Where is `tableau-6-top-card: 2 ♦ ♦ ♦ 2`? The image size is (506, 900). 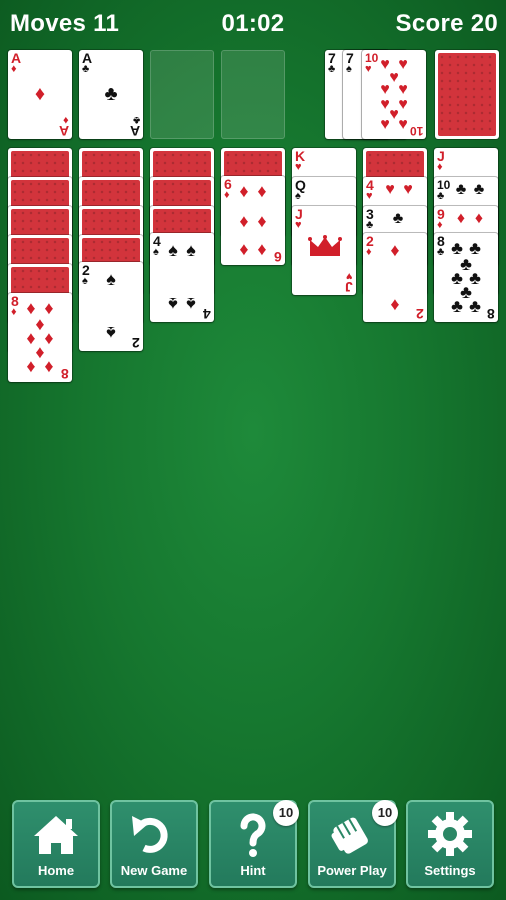
tableau-6-top-card: 2 ♦ ♦ ♦ 2 is located at coordinates (395, 277).